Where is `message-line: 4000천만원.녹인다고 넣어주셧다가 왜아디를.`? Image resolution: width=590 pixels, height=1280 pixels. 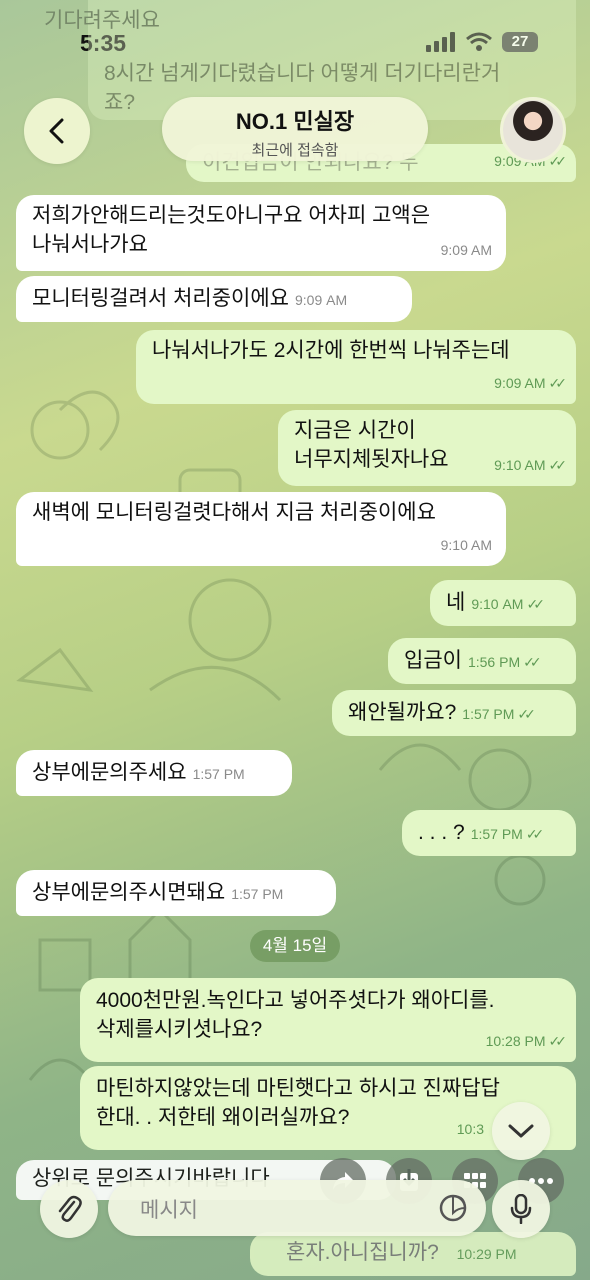
message-line: 4000천만원.녹인다고 넣어주셧다가 왜아디를. is located at coordinates (295, 1000).